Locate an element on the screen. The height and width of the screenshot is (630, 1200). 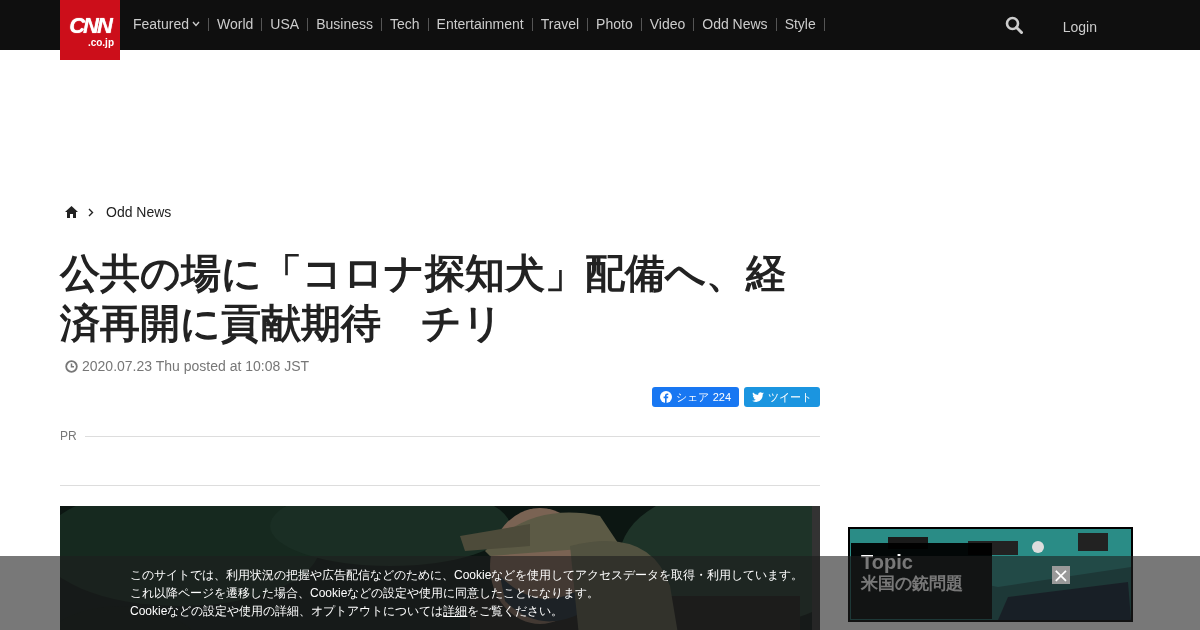
login-link: Login is located at coordinates (1079, 27).